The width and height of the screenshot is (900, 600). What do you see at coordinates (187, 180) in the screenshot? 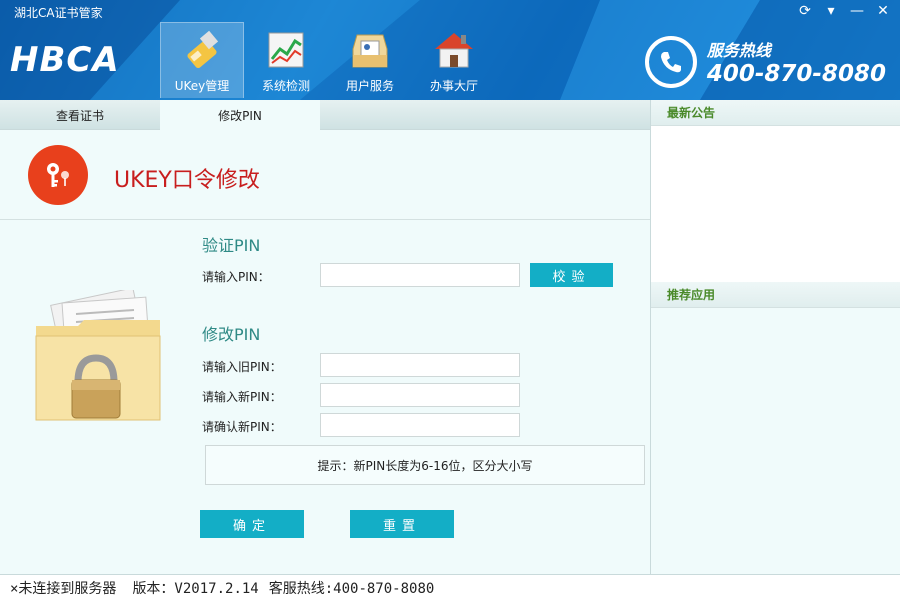
I see `section-title: UKEY口令修改` at bounding box center [187, 180].